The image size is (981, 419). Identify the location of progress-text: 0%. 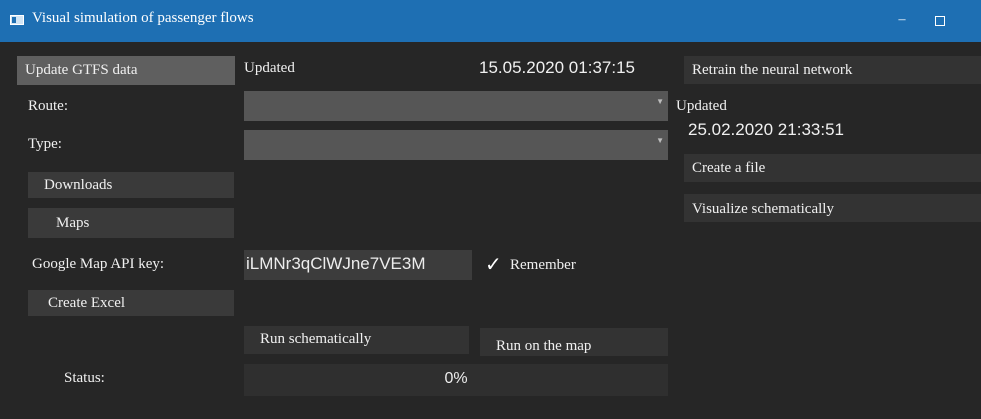
(456, 378).